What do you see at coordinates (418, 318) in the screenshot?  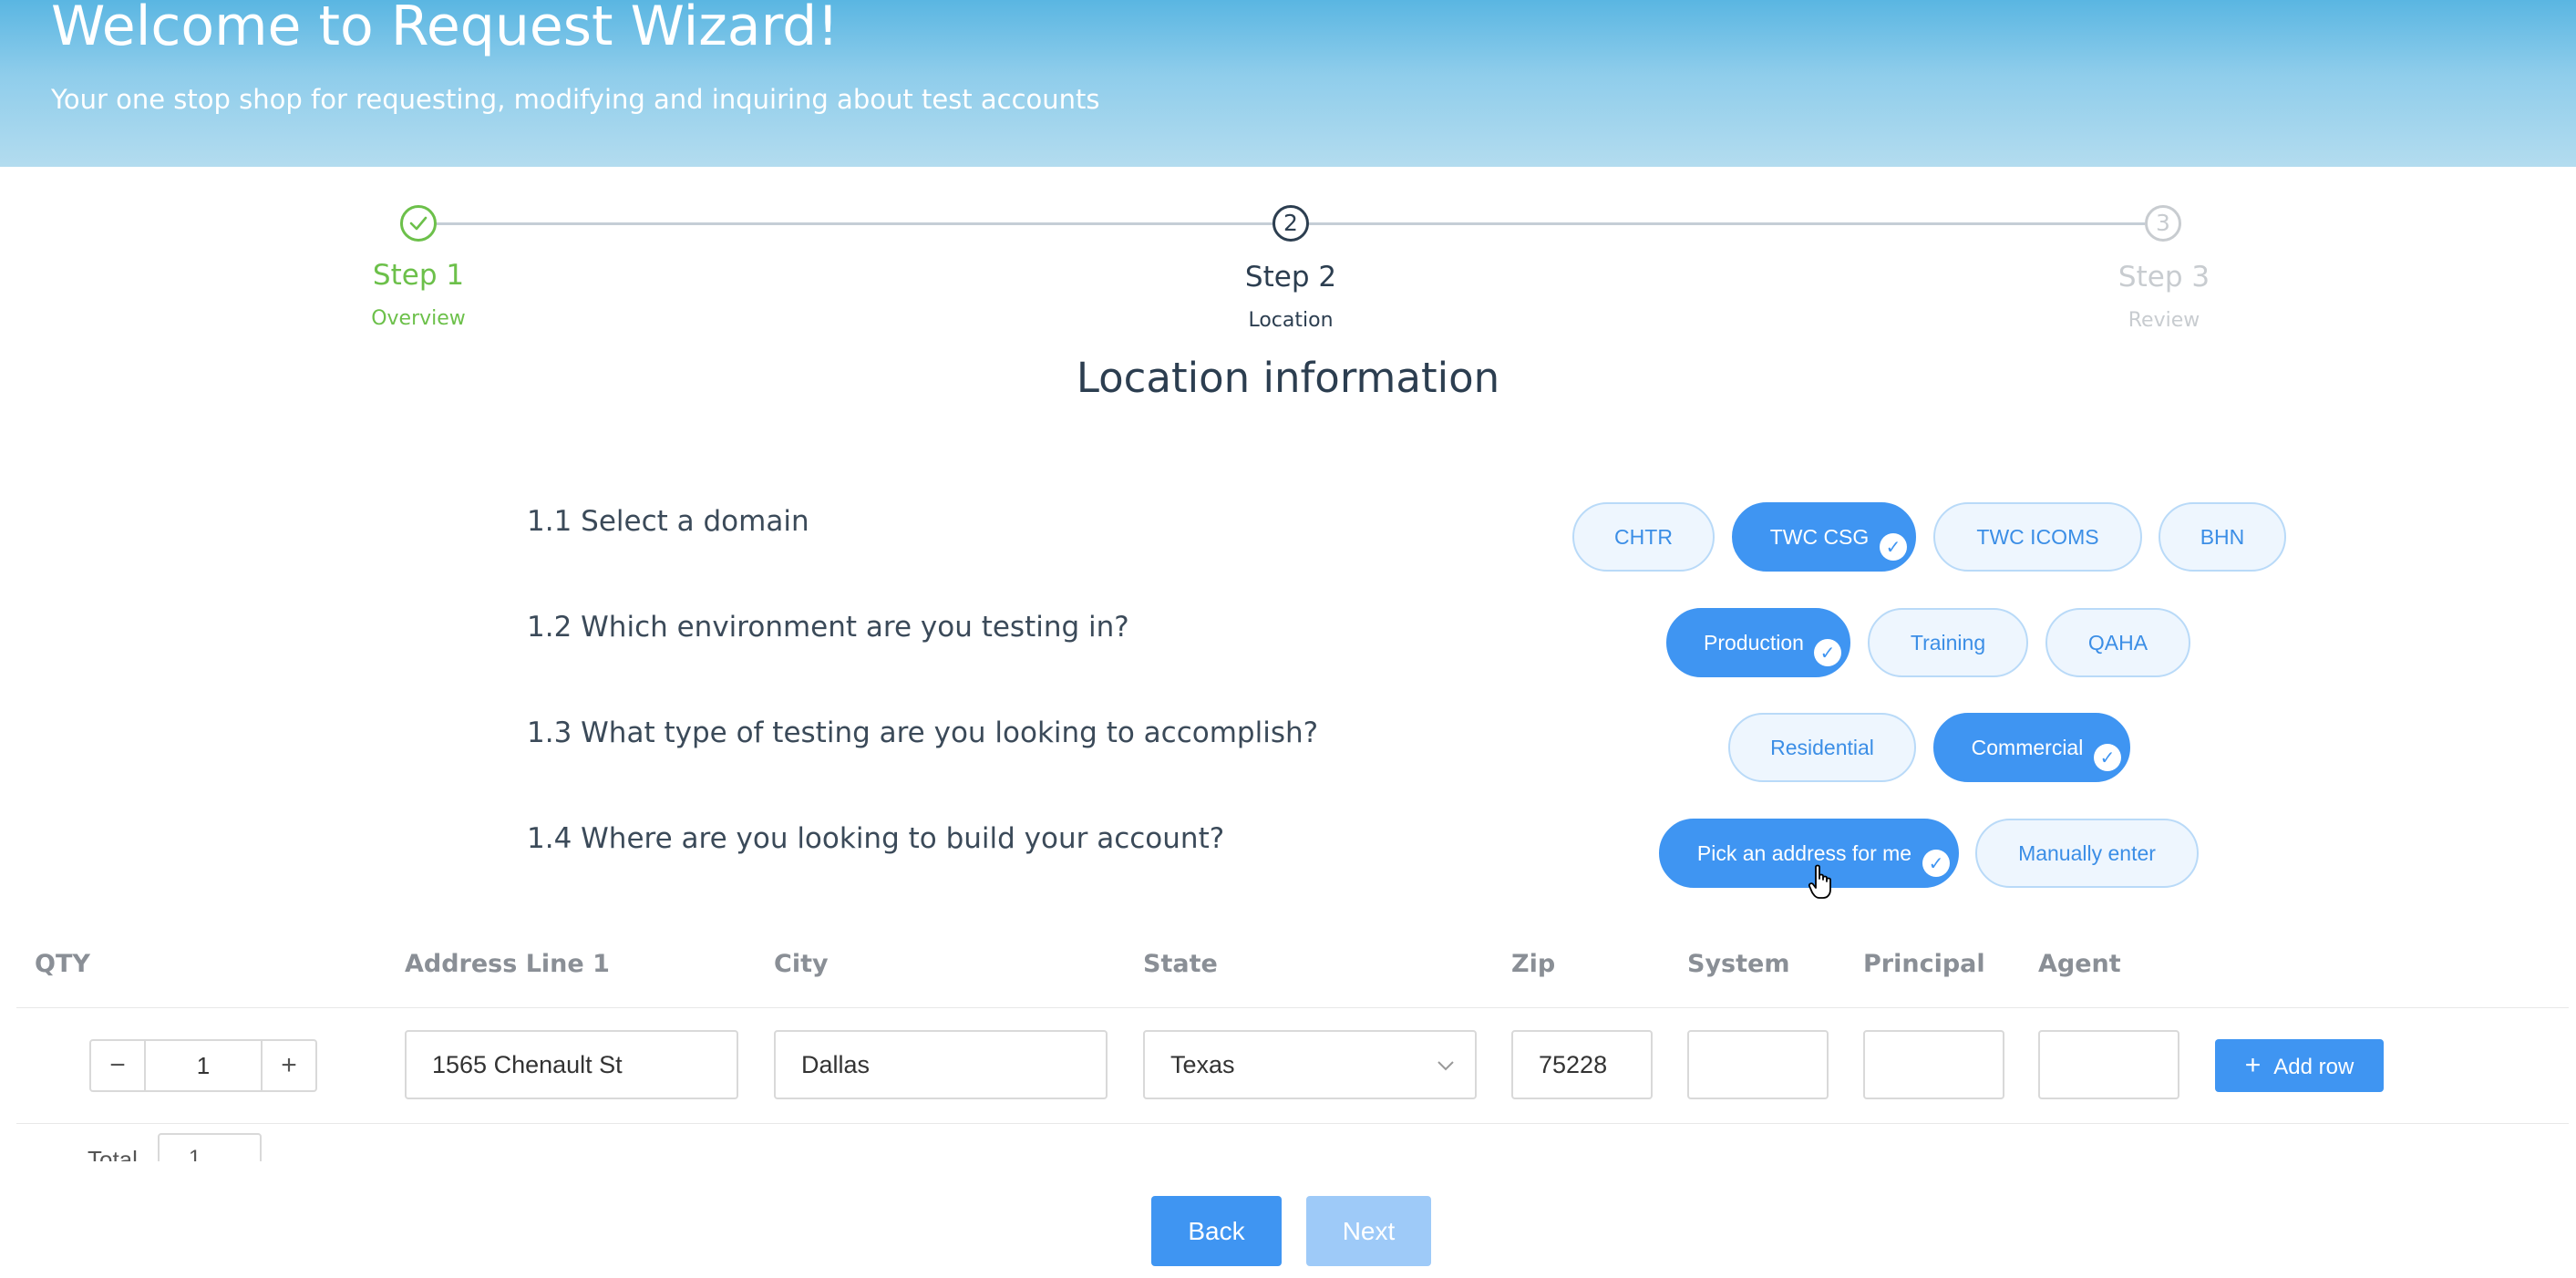 I see `step-1-desc: Overview` at bounding box center [418, 318].